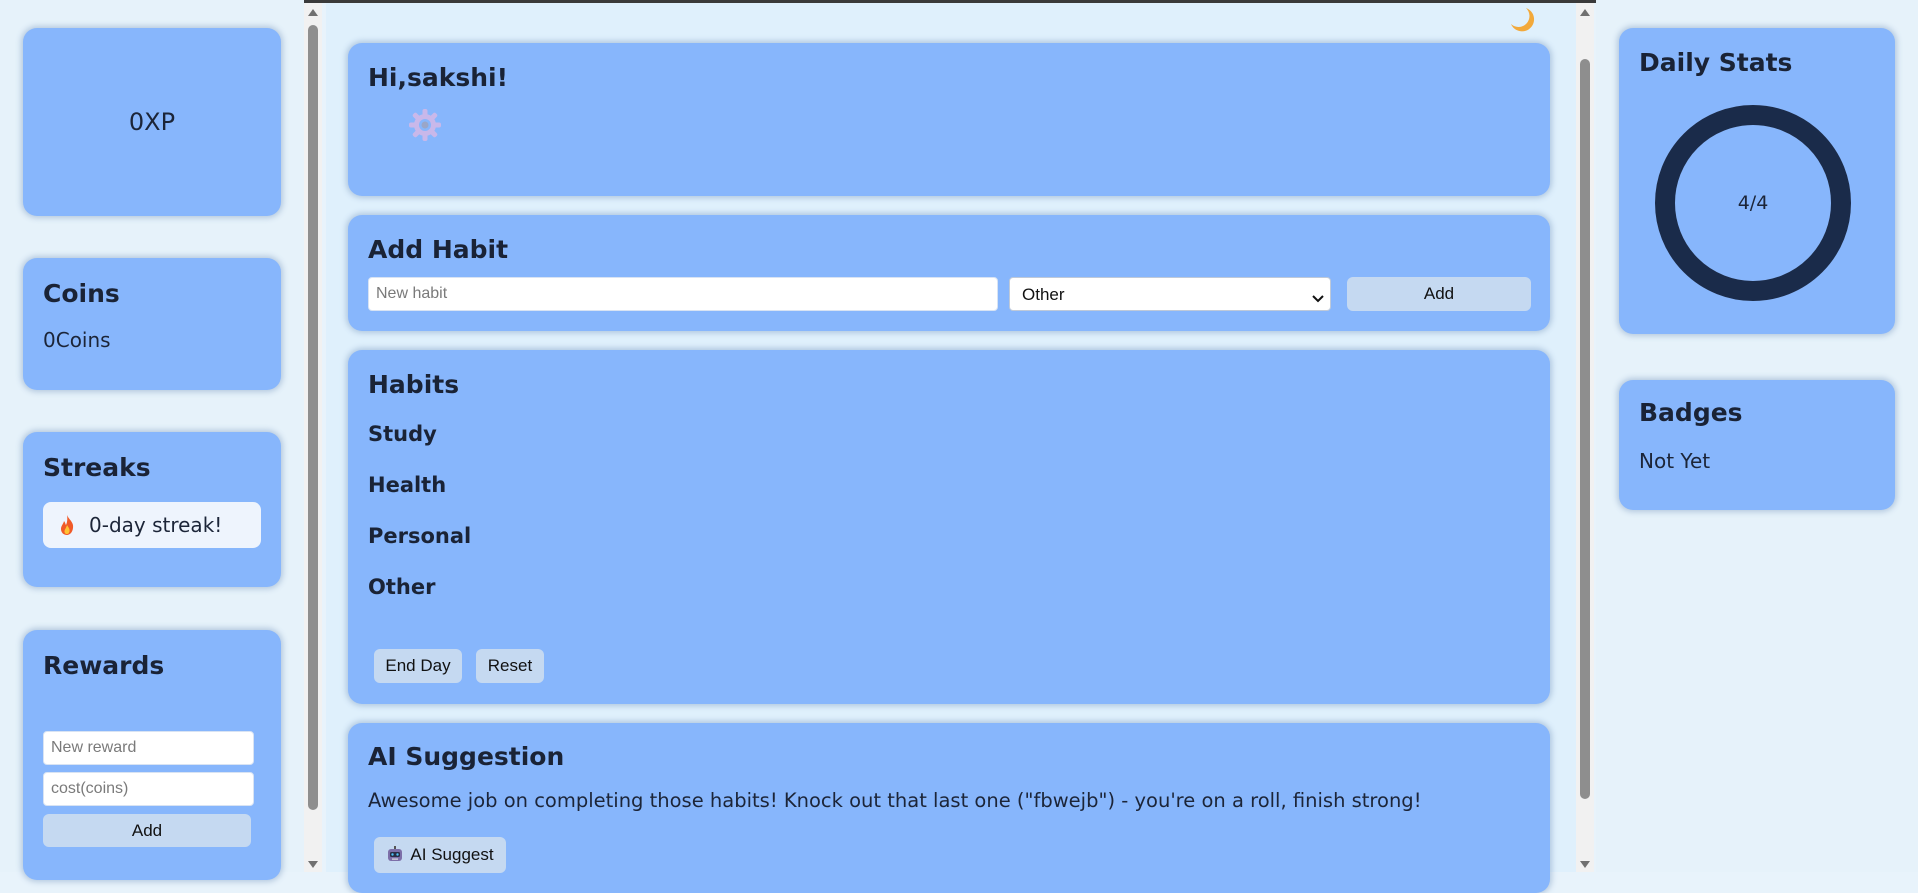 The width and height of the screenshot is (1918, 893). What do you see at coordinates (1691, 412) in the screenshot?
I see `badges-title: Badges` at bounding box center [1691, 412].